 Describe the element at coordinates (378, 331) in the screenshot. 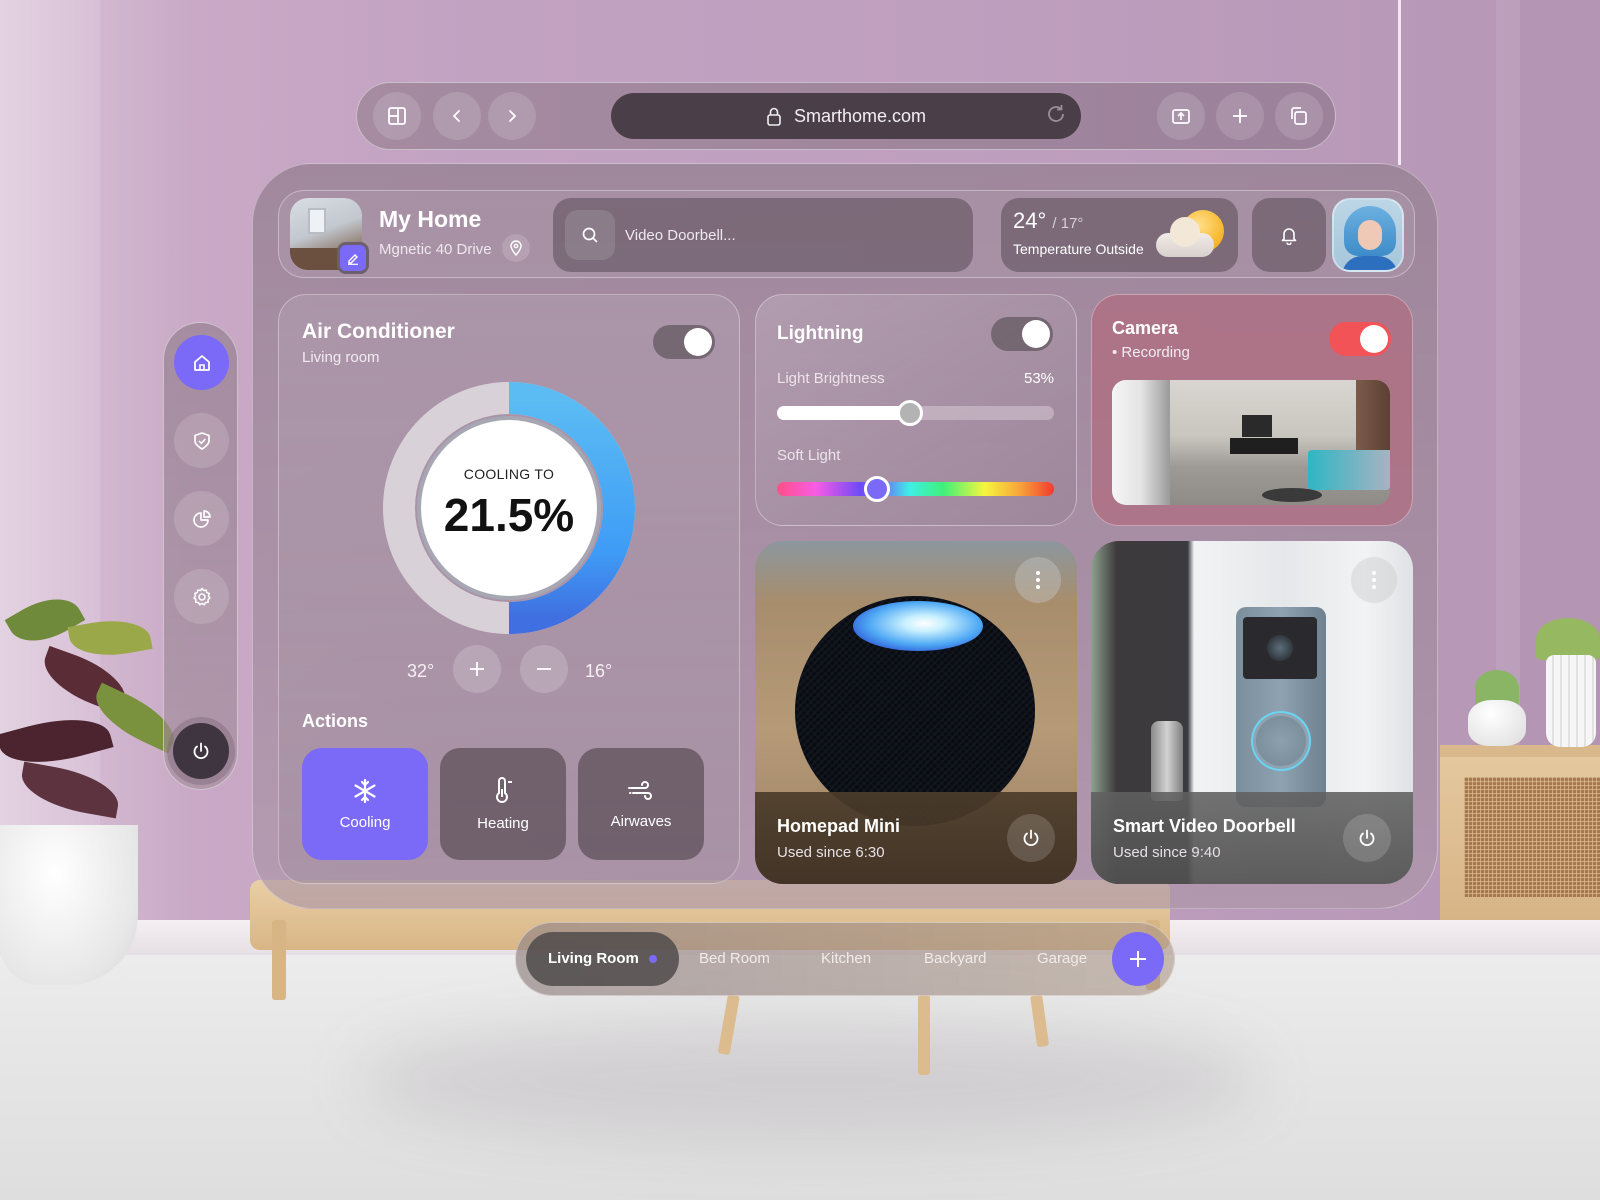

I see `ac-title: Air Conditioner` at that location.